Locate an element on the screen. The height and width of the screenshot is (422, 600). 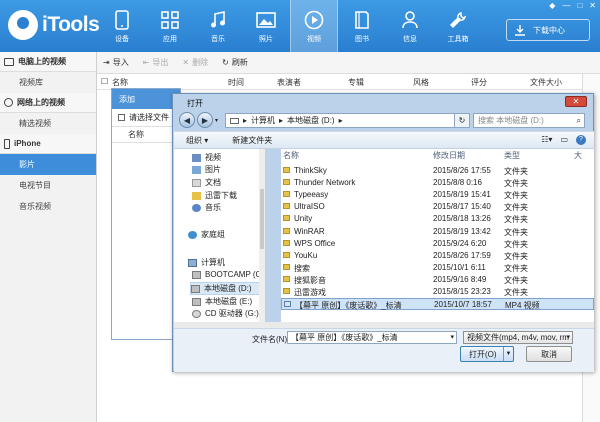
nav-item-documents: 文档 is located at coordinates (206, 182).